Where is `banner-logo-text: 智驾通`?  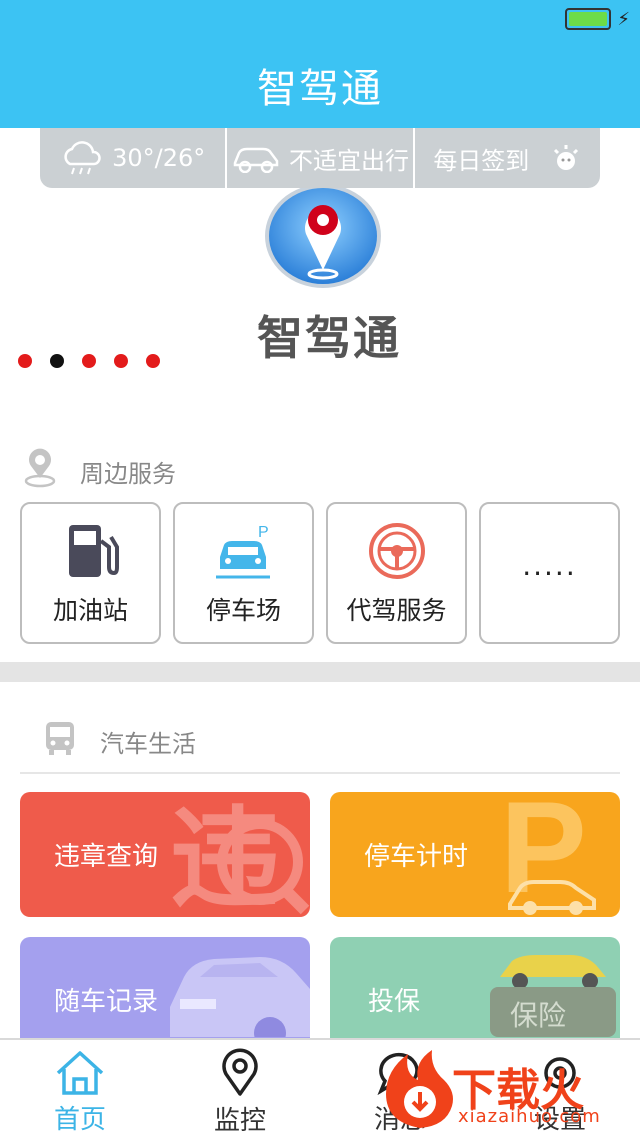 banner-logo-text: 智驾通 is located at coordinates (329, 338).